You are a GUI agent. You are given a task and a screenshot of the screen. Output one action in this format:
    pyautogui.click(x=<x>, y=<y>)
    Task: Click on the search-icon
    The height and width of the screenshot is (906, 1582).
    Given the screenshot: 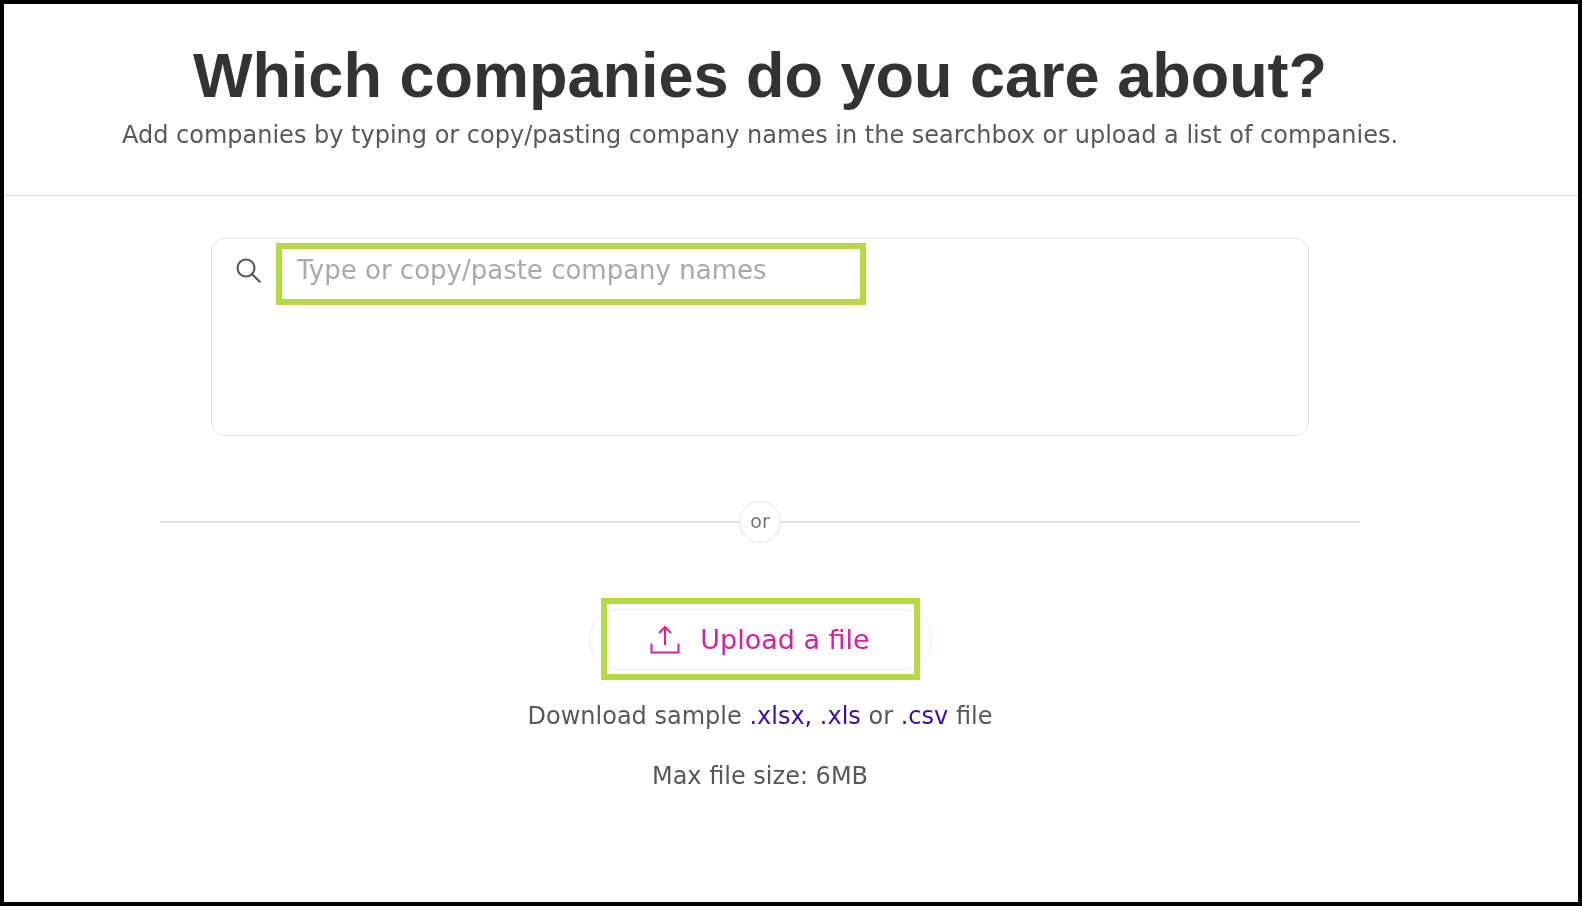 What is the action you would take?
    pyautogui.click(x=248, y=270)
    